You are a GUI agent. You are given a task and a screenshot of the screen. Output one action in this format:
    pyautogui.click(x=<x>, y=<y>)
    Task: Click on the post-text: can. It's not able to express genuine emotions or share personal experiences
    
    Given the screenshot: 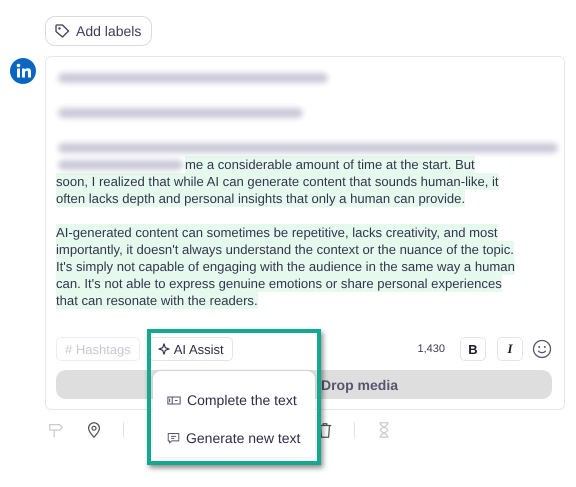 What is the action you would take?
    pyautogui.click(x=279, y=283)
    